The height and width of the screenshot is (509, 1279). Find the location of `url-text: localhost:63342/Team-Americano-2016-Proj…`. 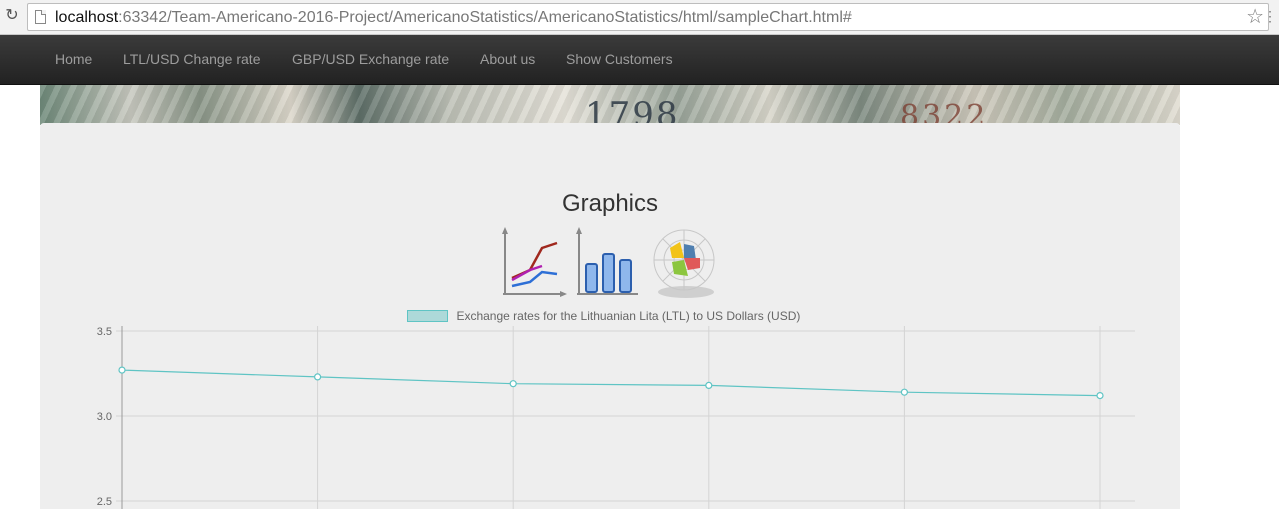

url-text: localhost:63342/Team-Americano-2016-Proj… is located at coordinates (453, 18).